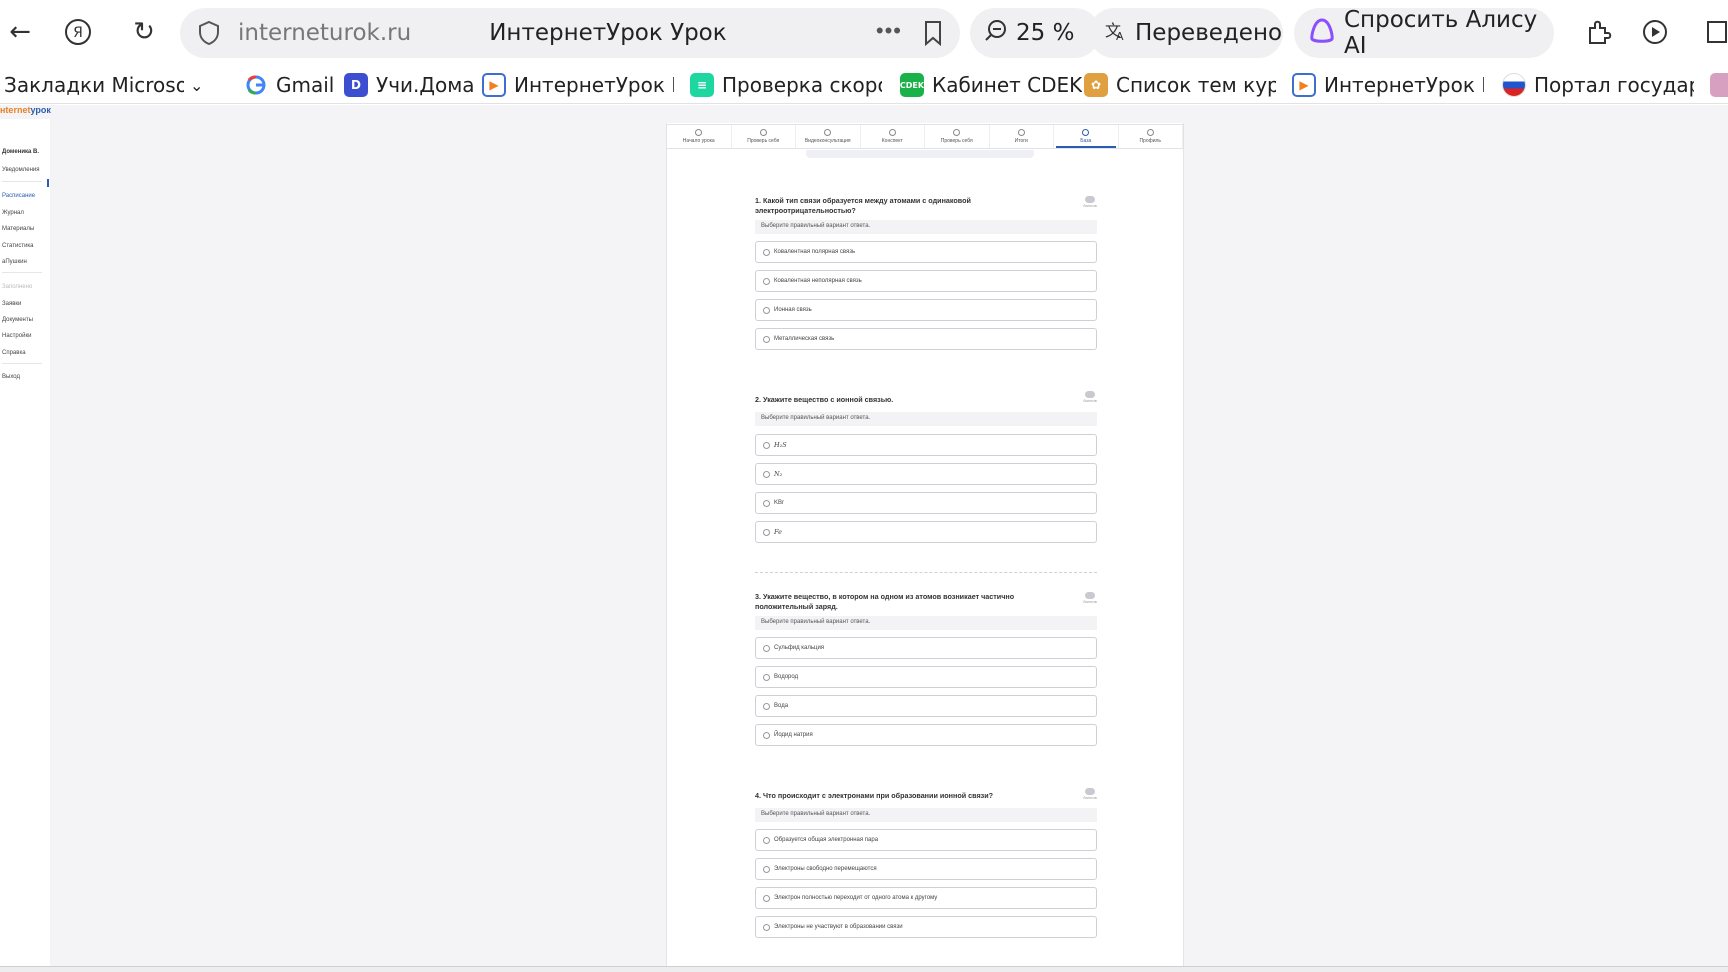 Image resolution: width=1728 pixels, height=972 pixels. Describe the element at coordinates (48, 183) in the screenshot. I see `sidebar-active-marker` at that location.